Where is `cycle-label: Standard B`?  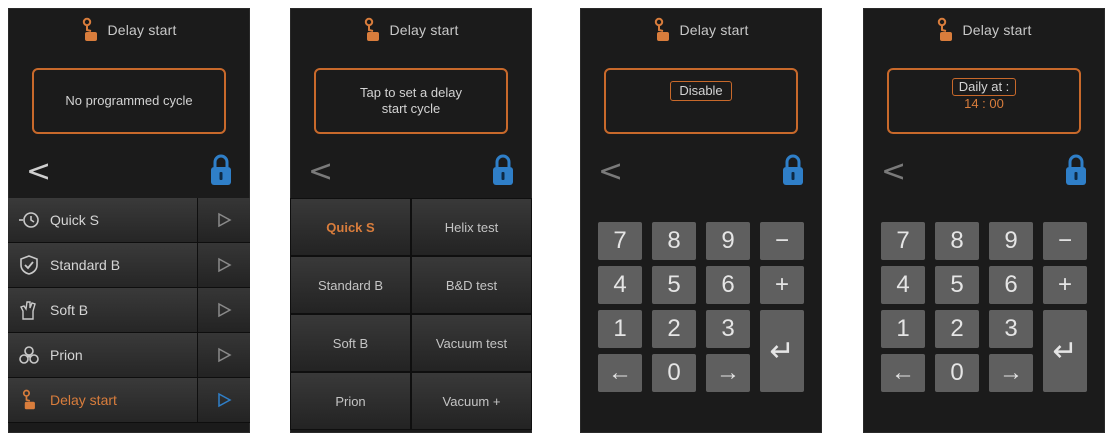
cycle-label: Standard B is located at coordinates (85, 265).